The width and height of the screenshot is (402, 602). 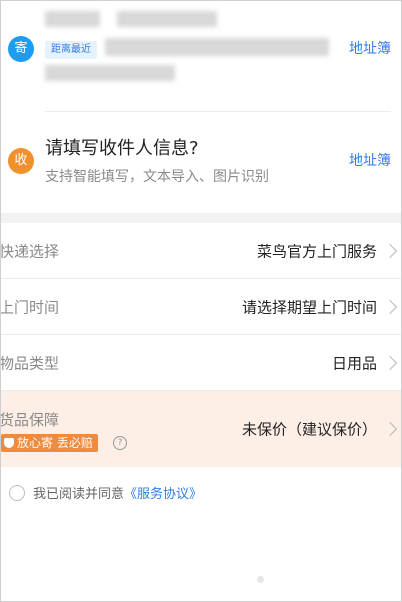 I want to click on courier-value: 菜鸟官方上门服务, so click(x=316, y=251).